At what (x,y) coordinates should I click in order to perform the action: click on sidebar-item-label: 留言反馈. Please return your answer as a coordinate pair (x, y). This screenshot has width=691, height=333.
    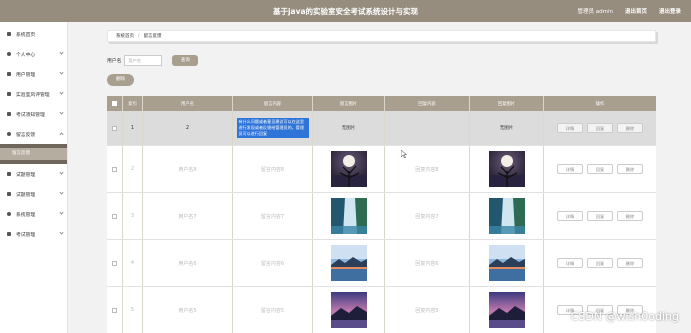
    Looking at the image, I should click on (26, 135).